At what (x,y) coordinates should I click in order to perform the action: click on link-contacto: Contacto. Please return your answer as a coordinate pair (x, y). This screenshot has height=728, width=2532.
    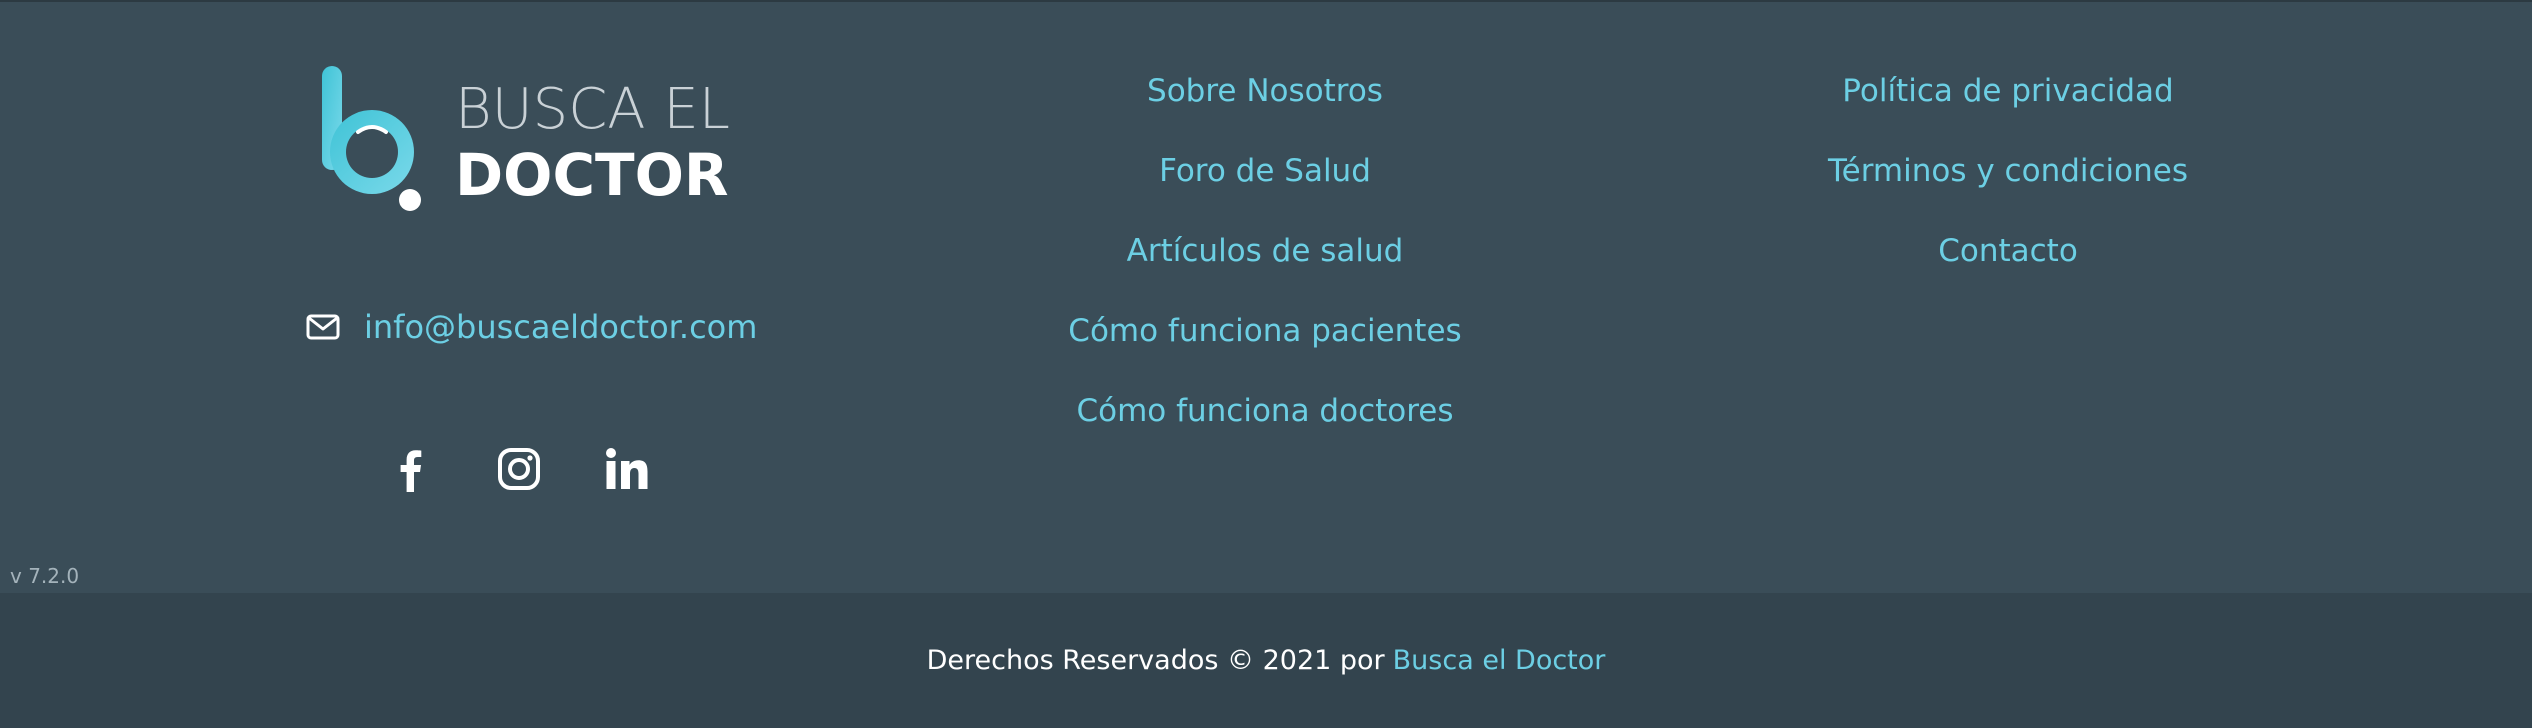
    Looking at the image, I should click on (2008, 264).